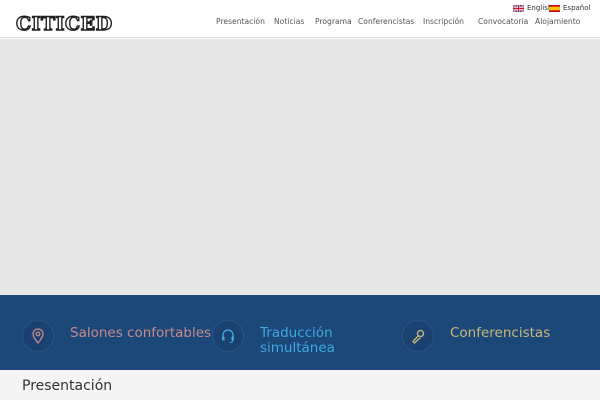 The height and width of the screenshot is (400, 600). I want to click on language-spanish-link: Español, so click(569, 8).